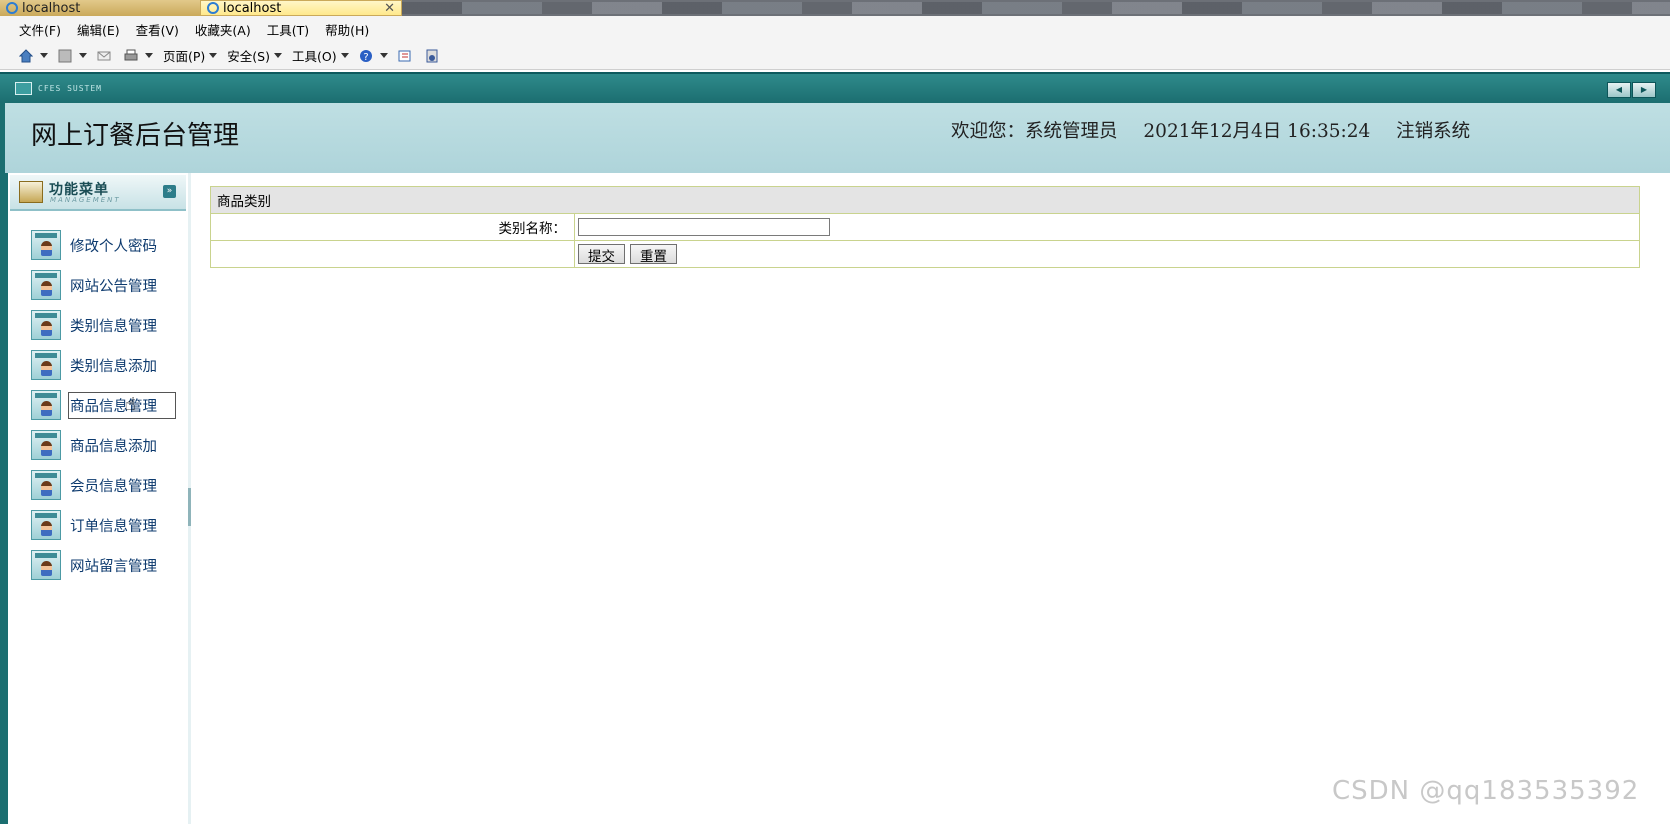 The height and width of the screenshot is (824, 1670). Describe the element at coordinates (85, 200) in the screenshot. I see `sidebar-subtitle: MANAGEMENT` at that location.